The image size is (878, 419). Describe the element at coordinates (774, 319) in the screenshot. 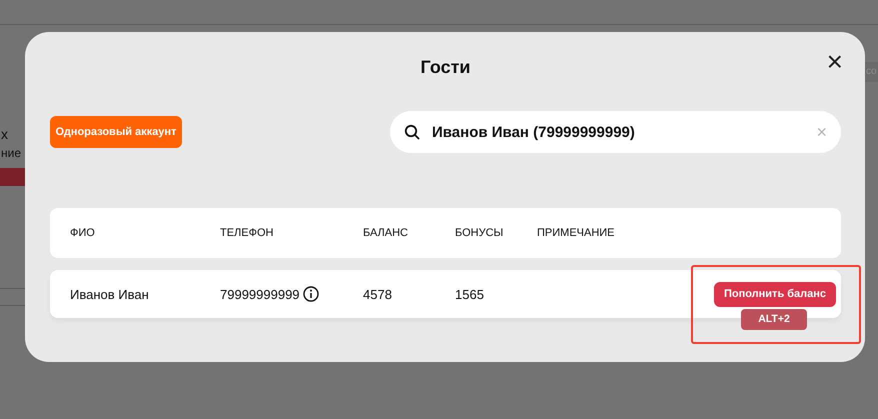

I see `shortcut-tooltip: ALT+2` at that location.